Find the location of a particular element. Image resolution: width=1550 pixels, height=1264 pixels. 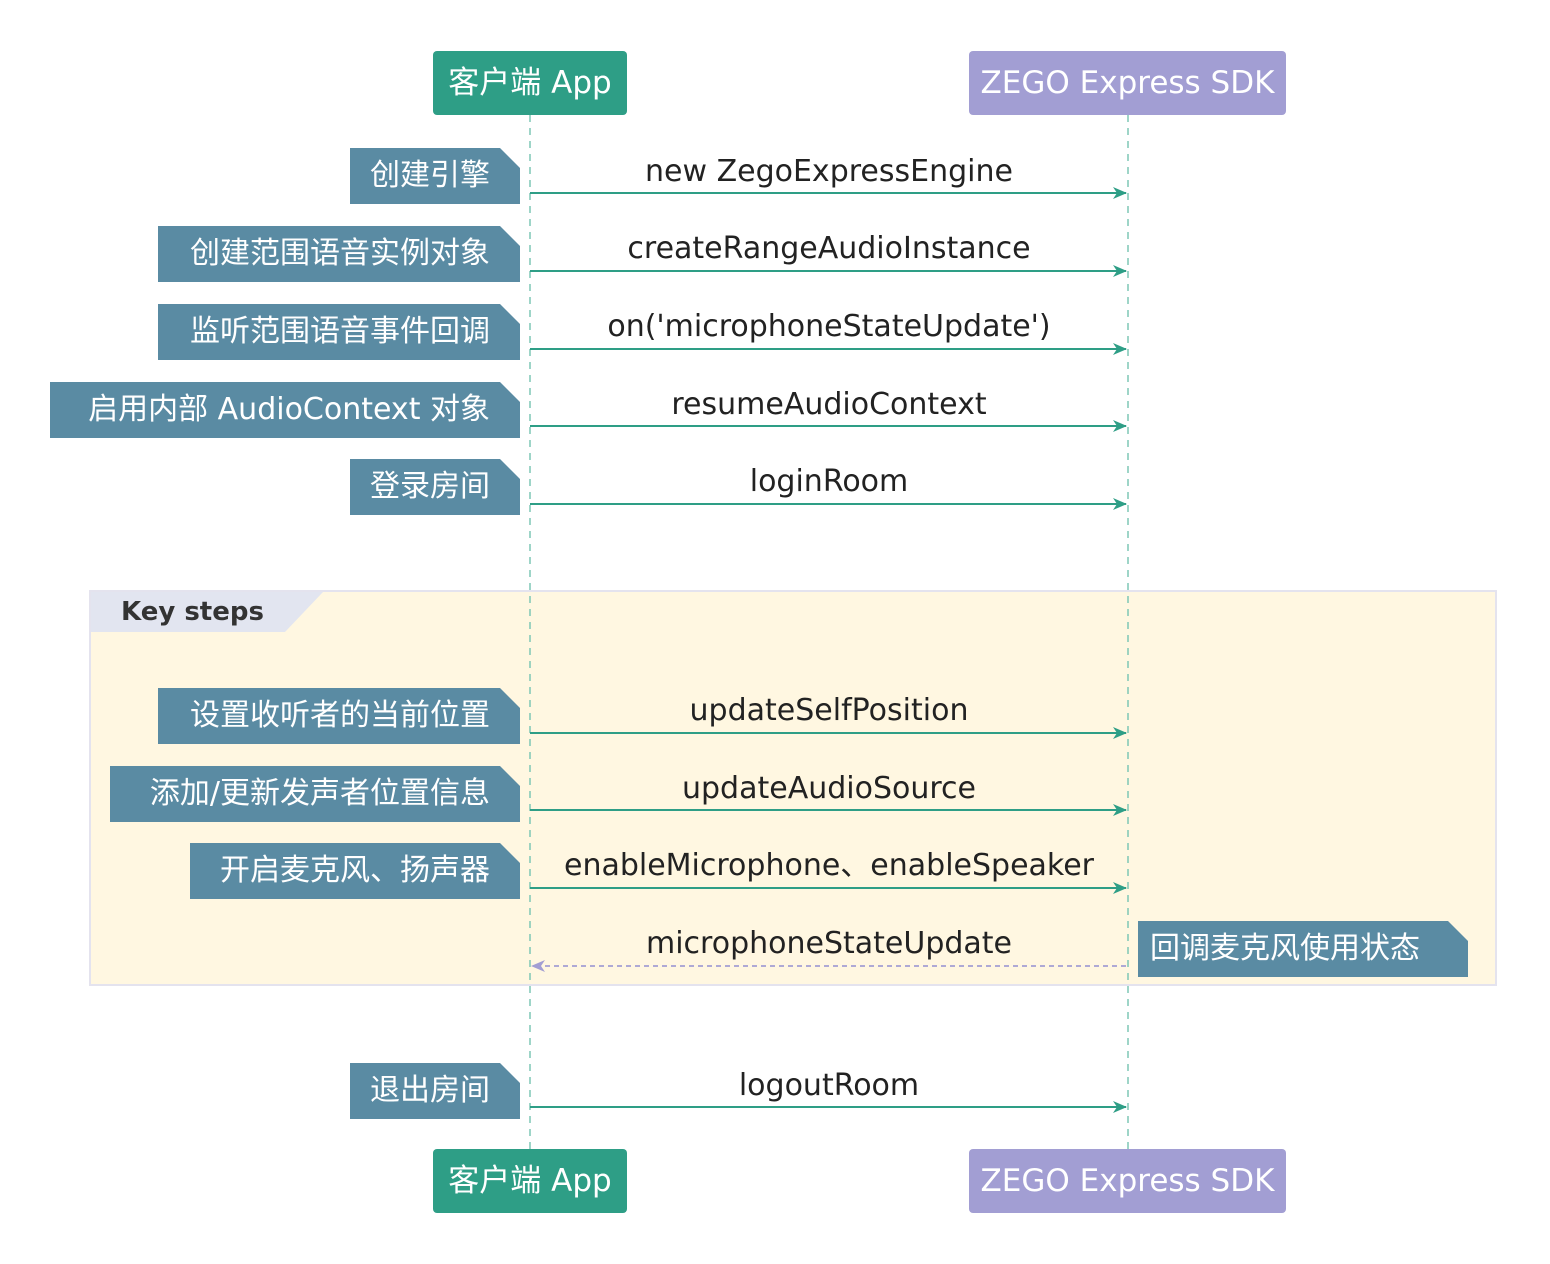

participant-app-top: 客户端 App is located at coordinates (530, 83).